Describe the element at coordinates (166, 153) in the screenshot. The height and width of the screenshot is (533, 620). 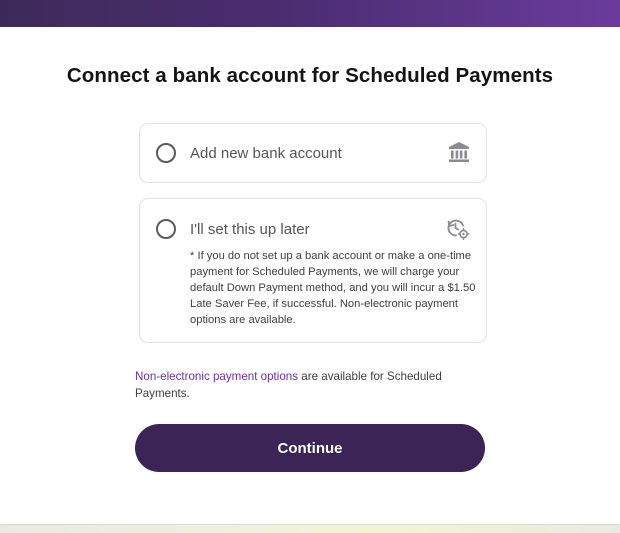
I see `radio-add-bank-account` at that location.